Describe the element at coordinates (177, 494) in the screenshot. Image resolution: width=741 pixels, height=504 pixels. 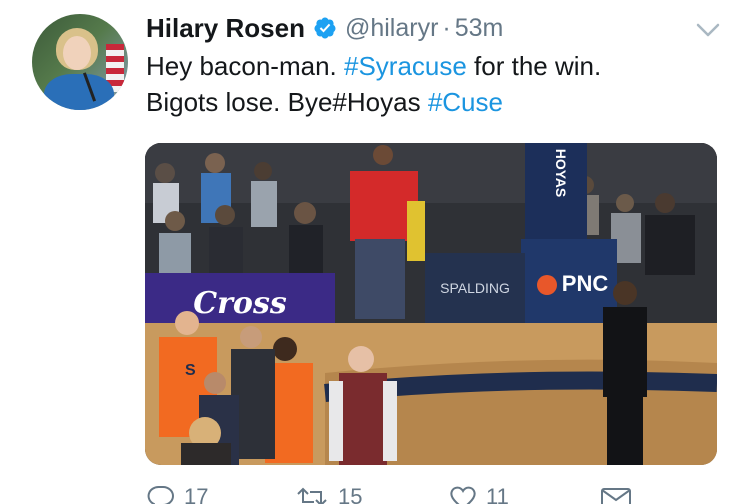
I see `reply-action: 17` at that location.